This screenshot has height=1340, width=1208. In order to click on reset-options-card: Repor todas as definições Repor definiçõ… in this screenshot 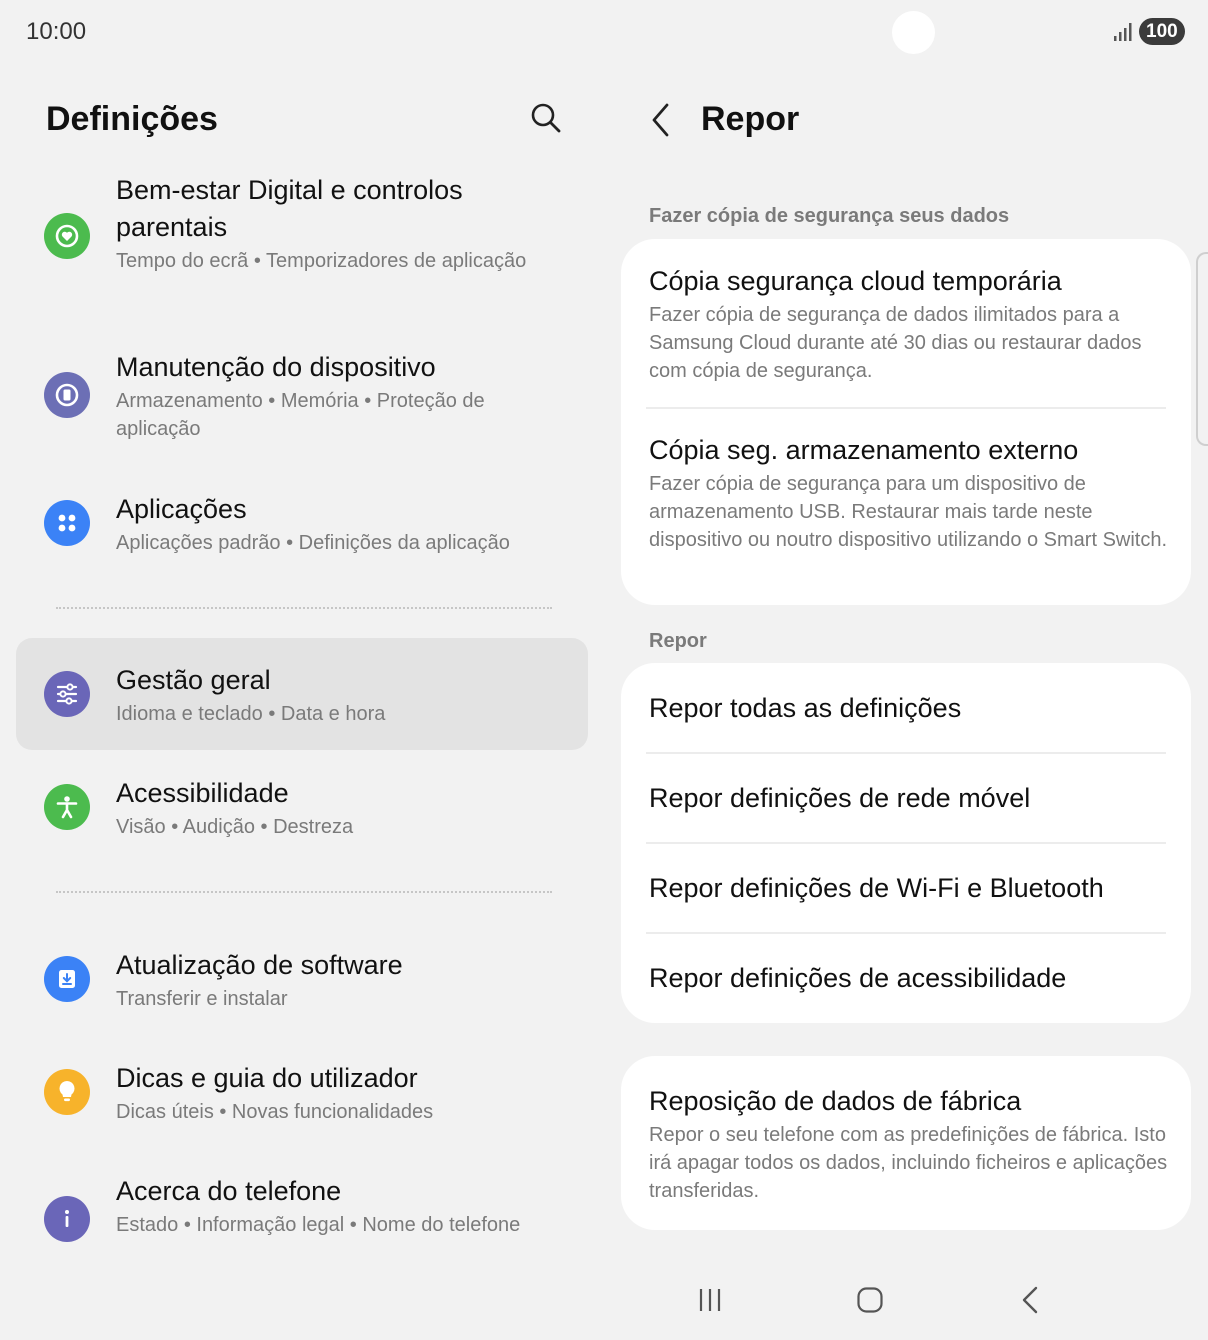, I will do `click(906, 843)`.